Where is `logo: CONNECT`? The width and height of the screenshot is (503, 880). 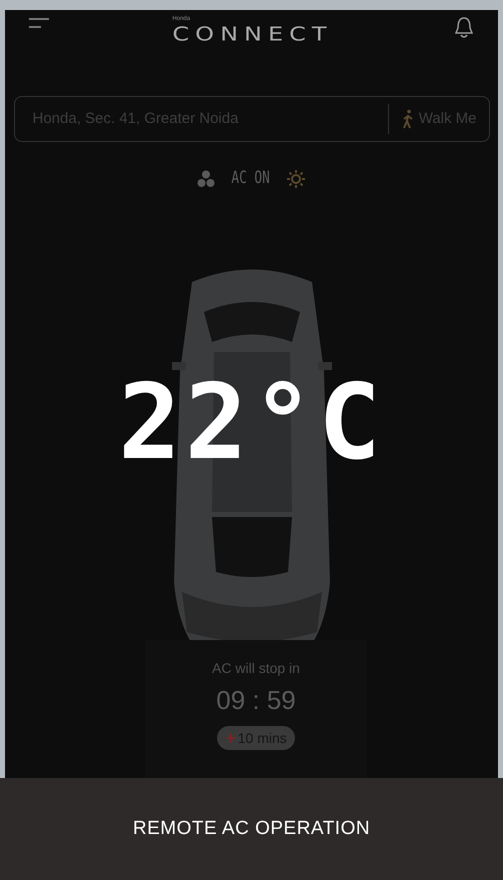 logo: CONNECT is located at coordinates (252, 34).